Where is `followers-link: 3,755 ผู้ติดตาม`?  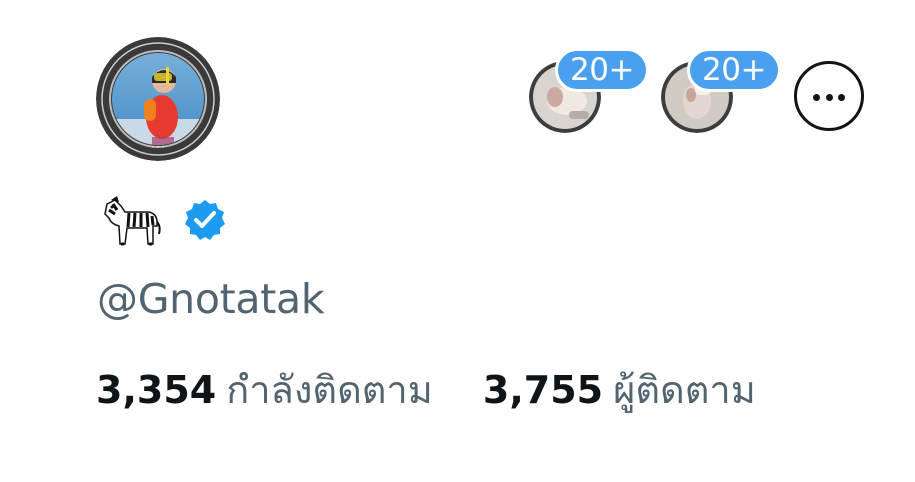
followers-link: 3,755 ผู้ติดตาม is located at coordinates (619, 390).